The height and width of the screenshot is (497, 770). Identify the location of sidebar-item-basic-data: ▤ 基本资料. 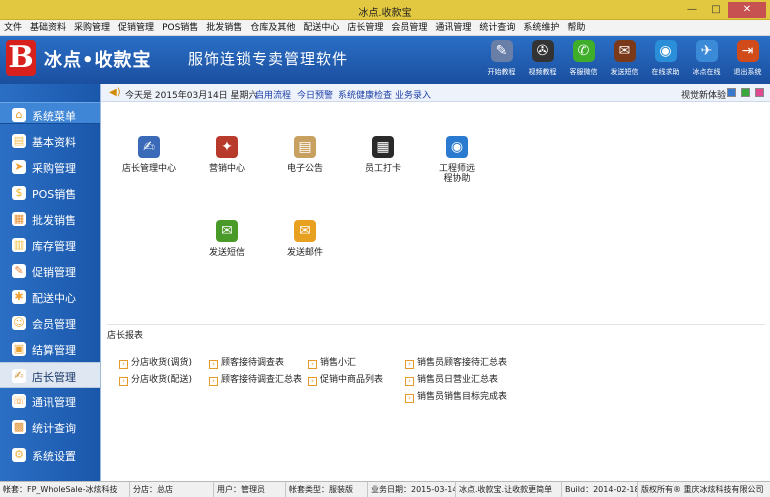
(50, 141).